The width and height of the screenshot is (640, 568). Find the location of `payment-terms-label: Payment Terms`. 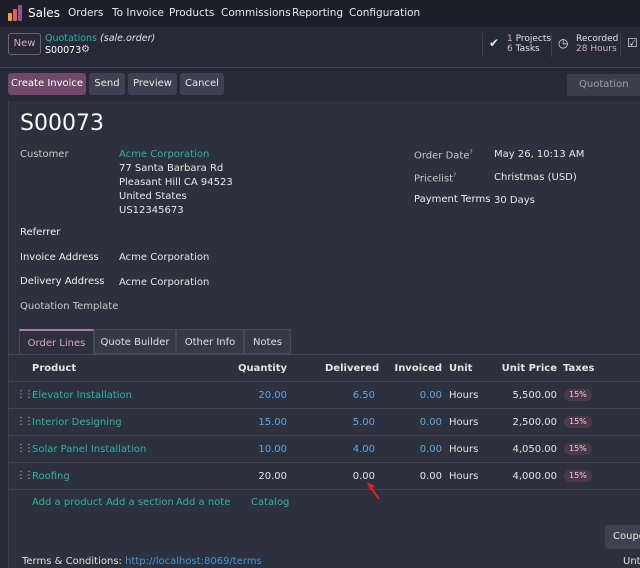

payment-terms-label: Payment Terms is located at coordinates (452, 199).